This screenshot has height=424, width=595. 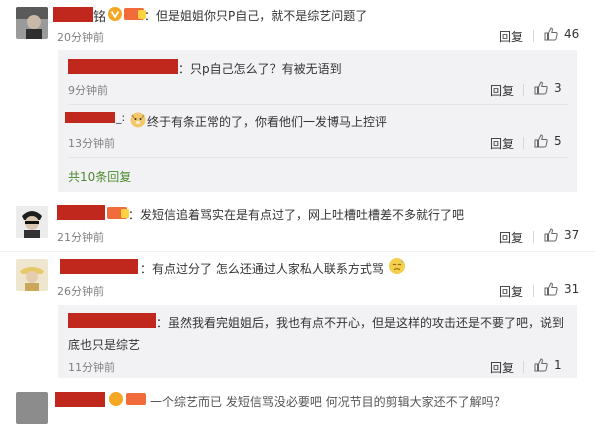 What do you see at coordinates (99, 15) in the screenshot?
I see `username-suffix: 铭` at bounding box center [99, 15].